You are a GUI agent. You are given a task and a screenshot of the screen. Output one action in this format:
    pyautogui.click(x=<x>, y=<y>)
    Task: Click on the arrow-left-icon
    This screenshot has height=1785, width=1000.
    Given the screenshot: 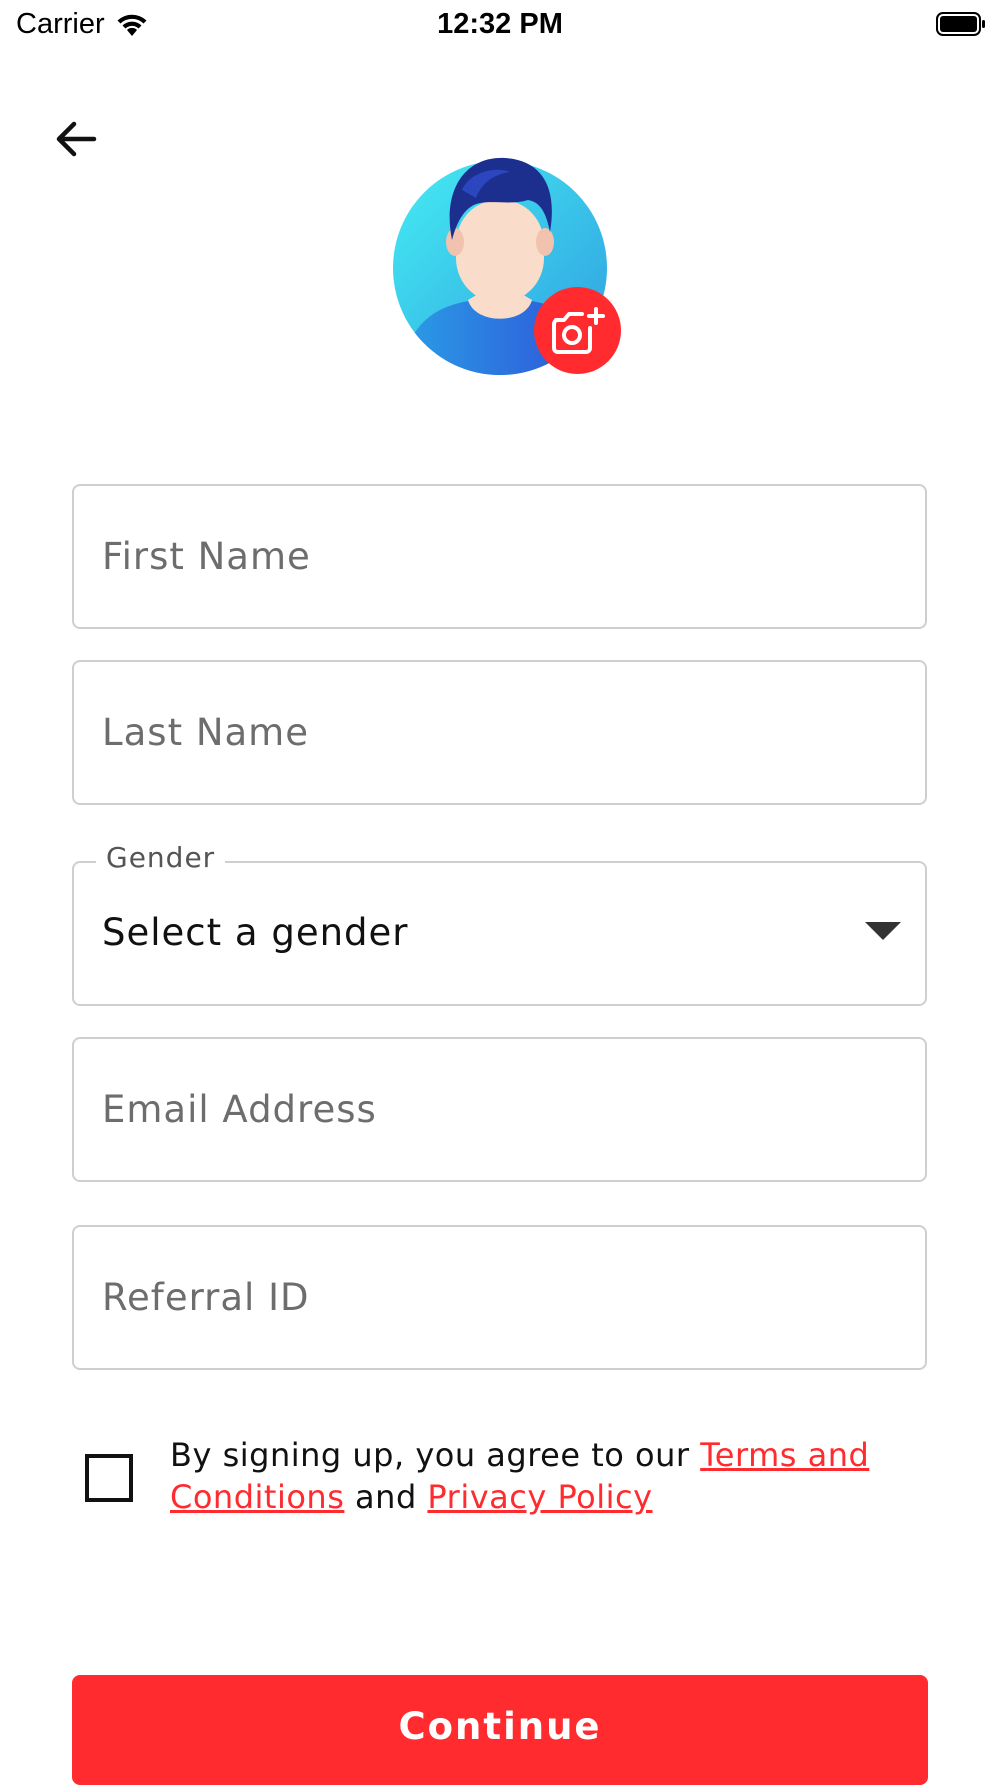 What is the action you would take?
    pyautogui.click(x=76, y=139)
    